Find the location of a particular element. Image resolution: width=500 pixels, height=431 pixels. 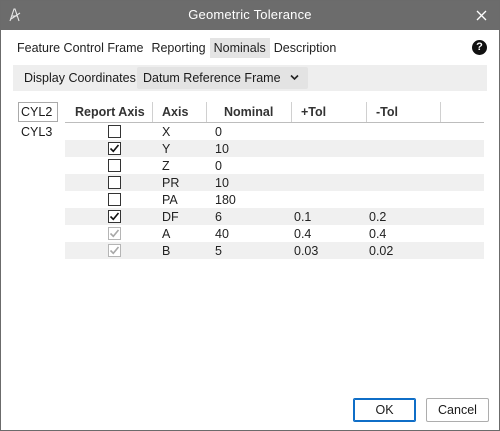

table-row: Z 0 is located at coordinates (274, 165).